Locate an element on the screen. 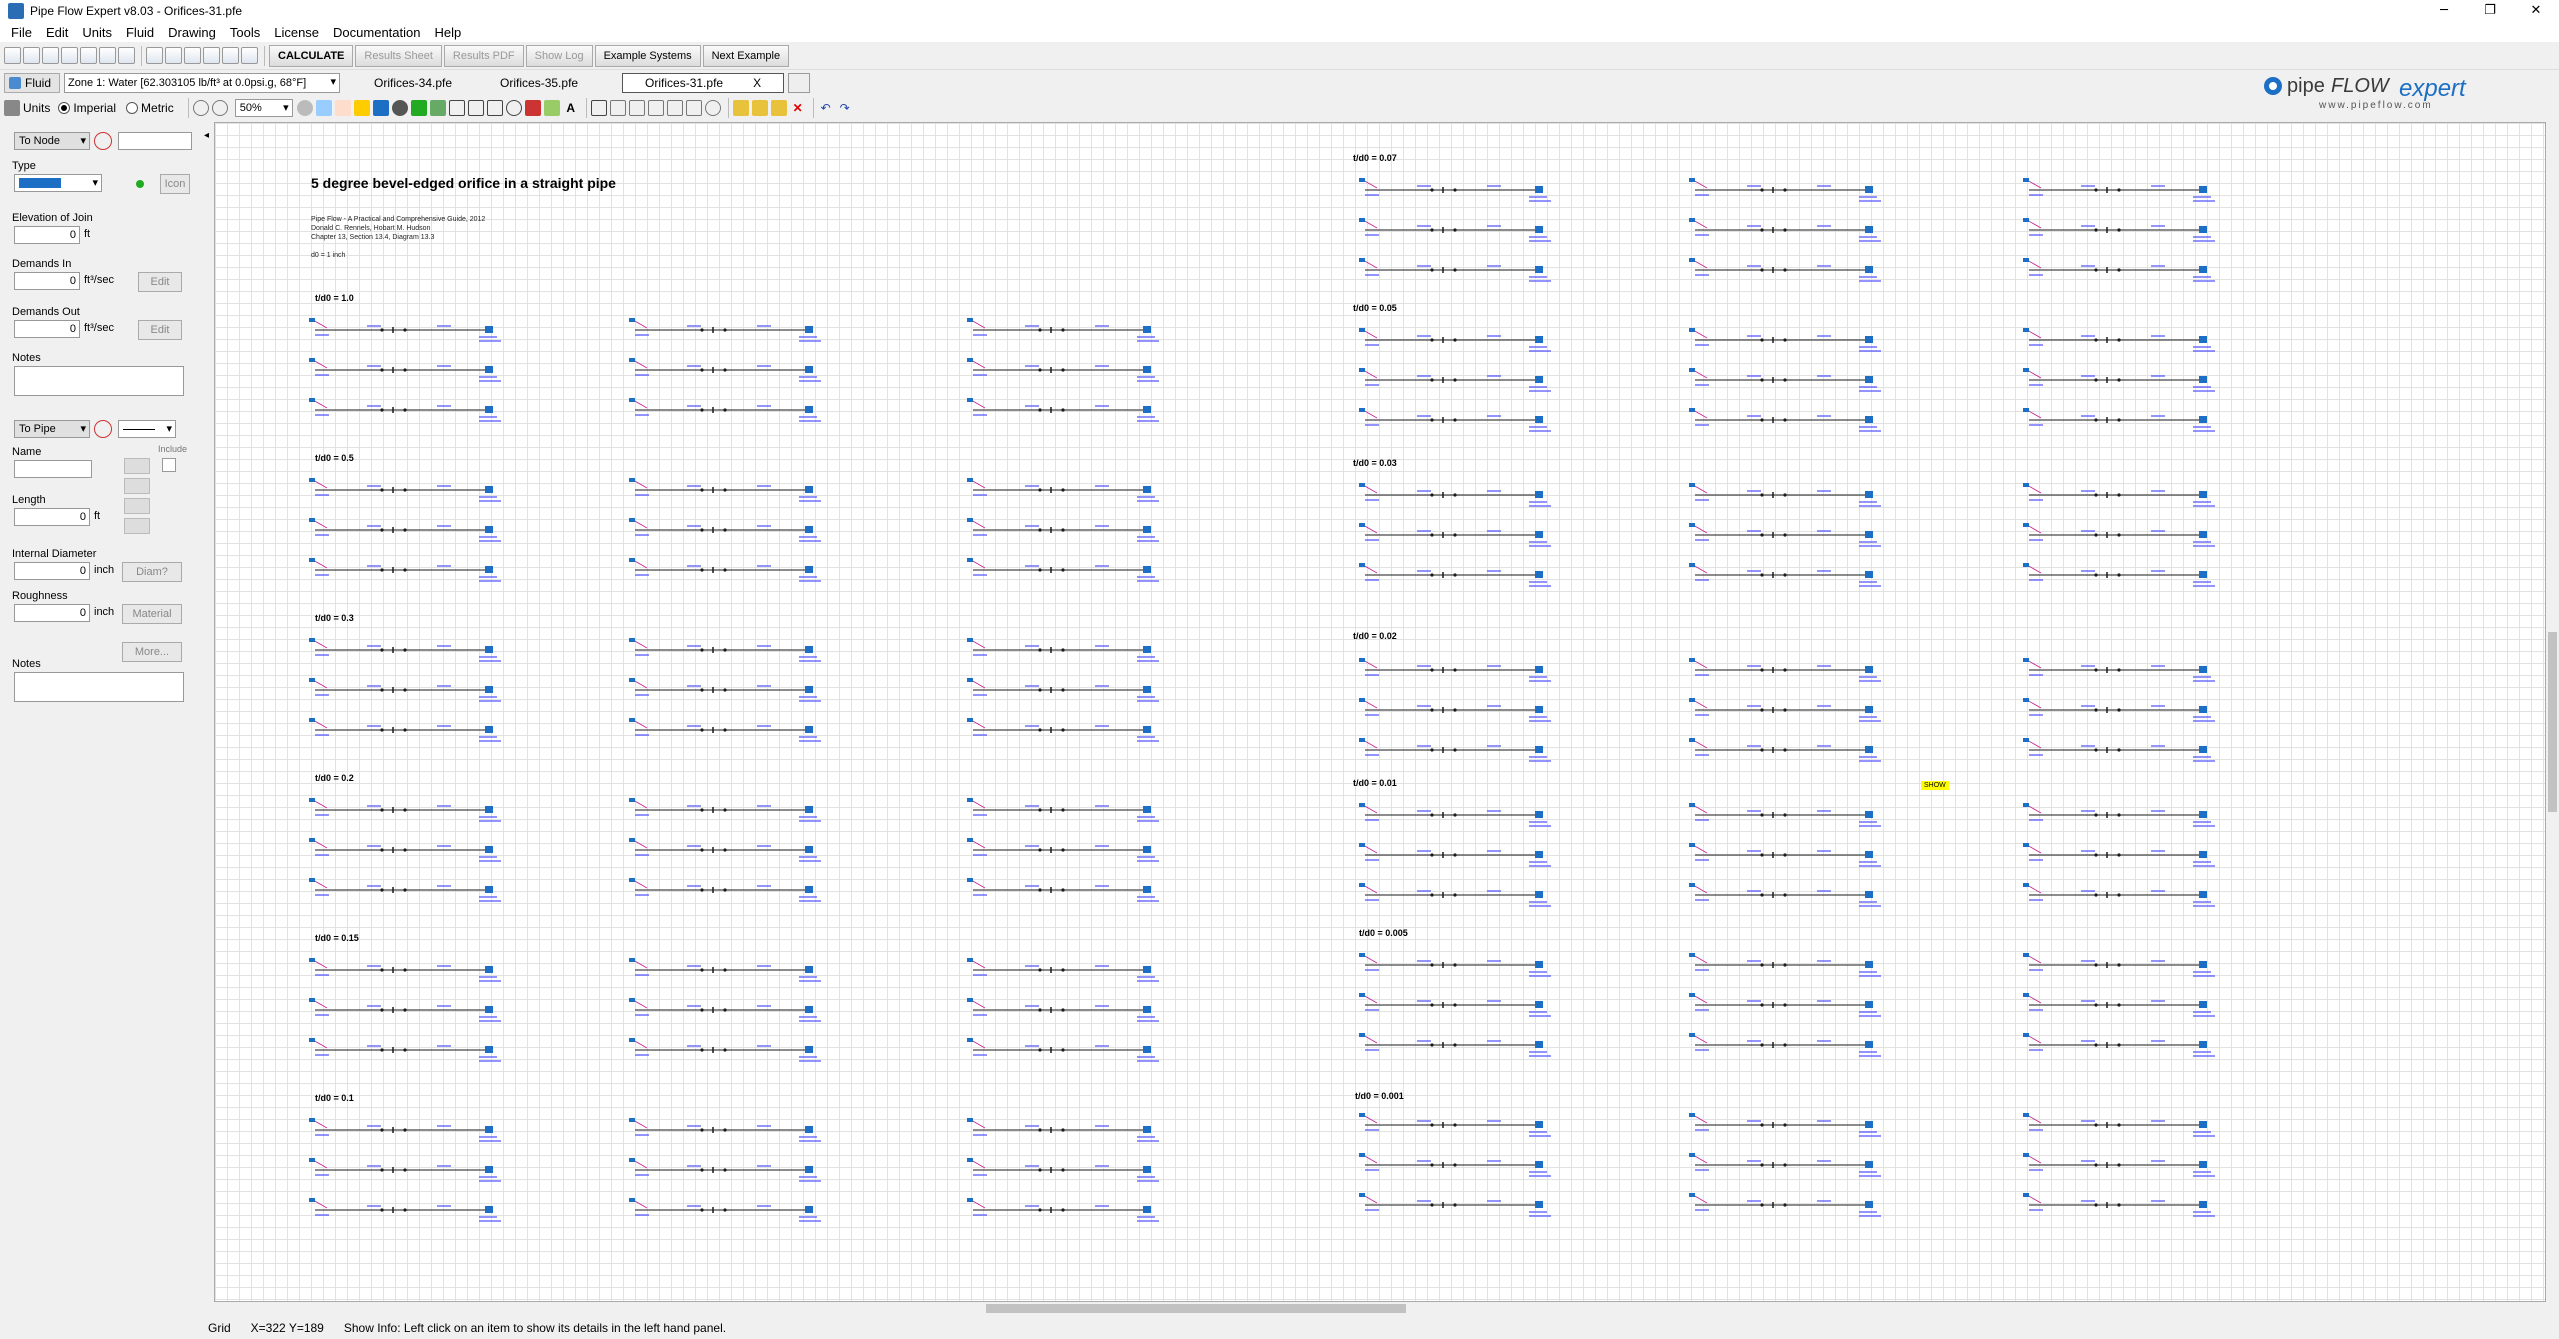  pipe-line-style-select is located at coordinates (147, 429).